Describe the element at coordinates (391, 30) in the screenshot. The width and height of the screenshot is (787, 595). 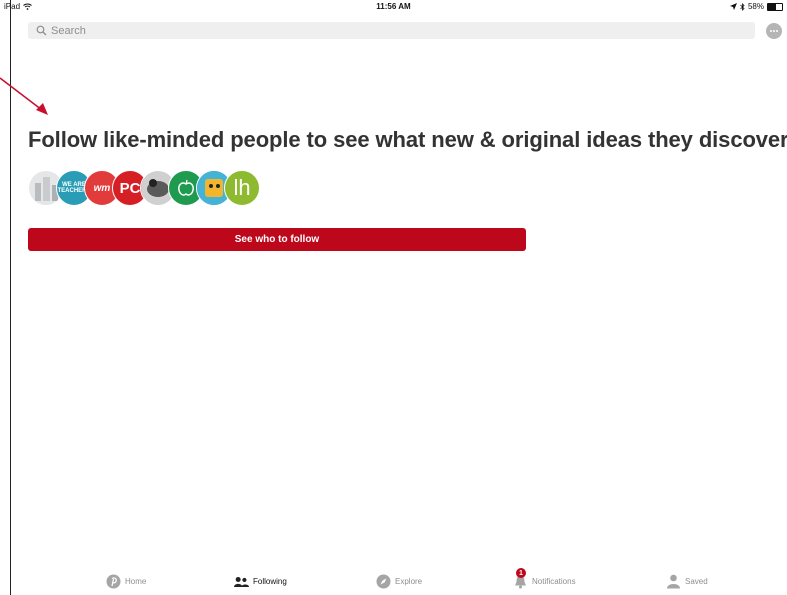
I see `search-bar: Search` at that location.